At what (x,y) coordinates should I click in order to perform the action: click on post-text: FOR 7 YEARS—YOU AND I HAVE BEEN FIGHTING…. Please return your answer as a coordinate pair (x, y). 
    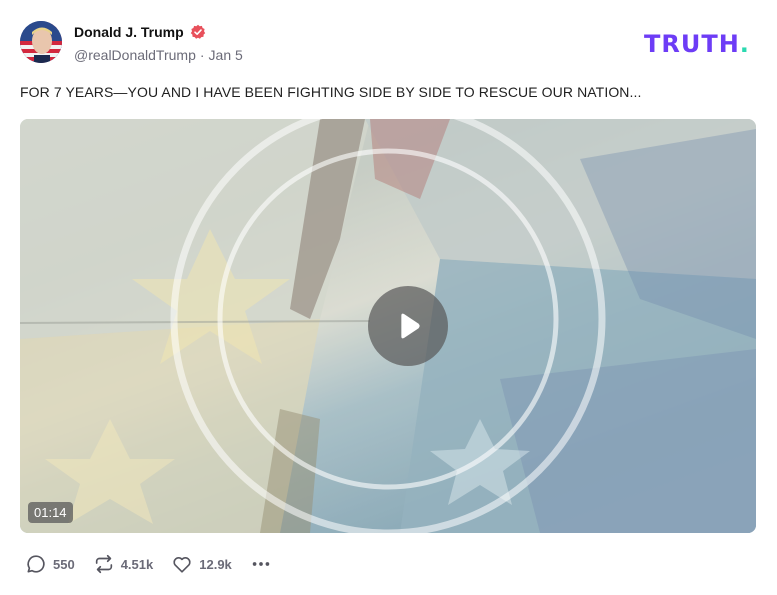
    Looking at the image, I should click on (331, 92).